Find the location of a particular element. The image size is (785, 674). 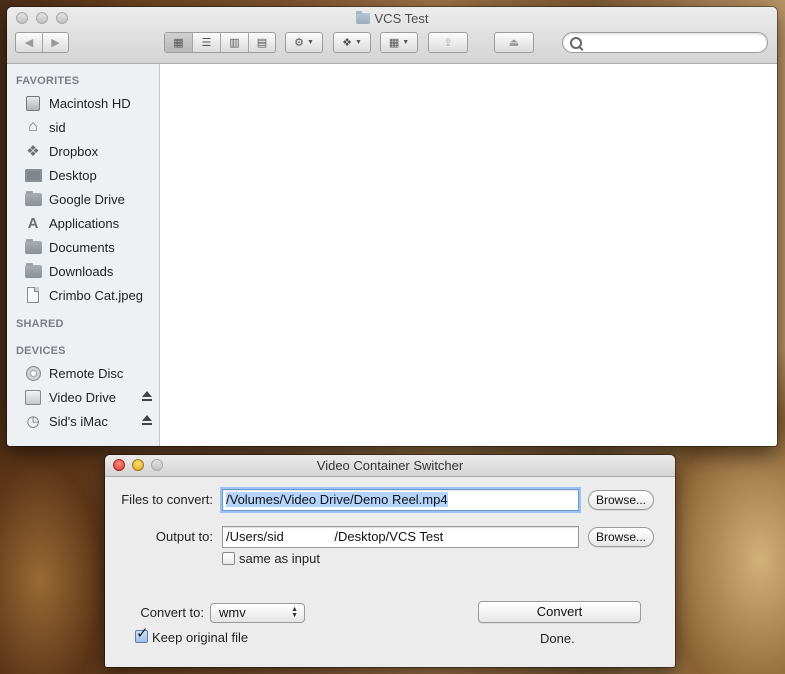

sidebar-item-macintosh-hd: Macintosh HD is located at coordinates (91, 103).